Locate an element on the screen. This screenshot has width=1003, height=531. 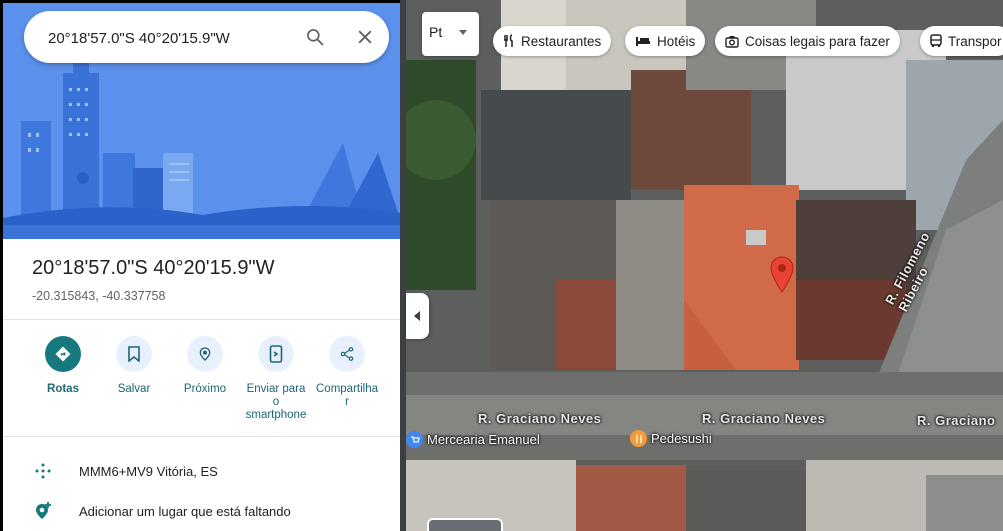
poi-label: Mercearia Emanuel is located at coordinates (483, 439).